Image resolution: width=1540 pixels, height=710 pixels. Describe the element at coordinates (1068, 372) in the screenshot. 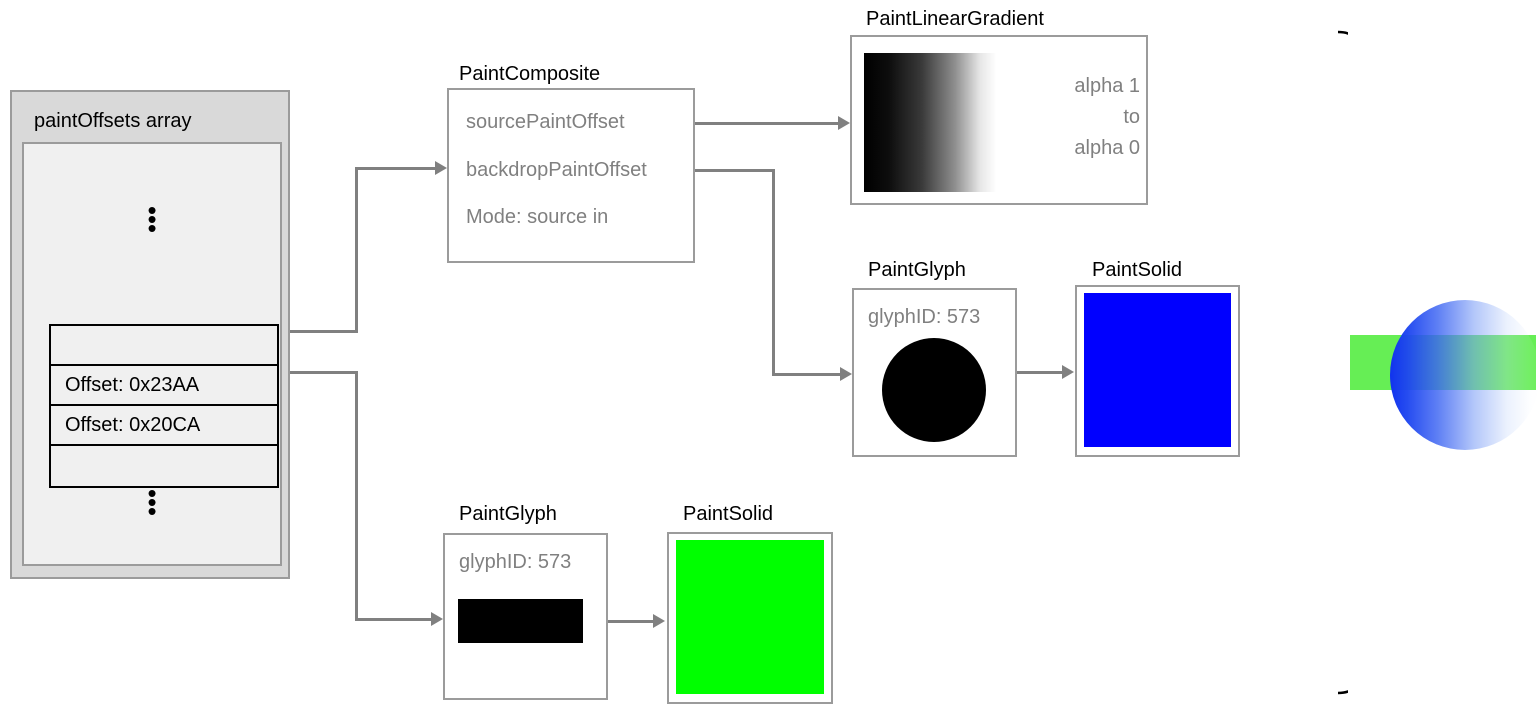

I see `arrowhead-to-paintsolid-top` at that location.